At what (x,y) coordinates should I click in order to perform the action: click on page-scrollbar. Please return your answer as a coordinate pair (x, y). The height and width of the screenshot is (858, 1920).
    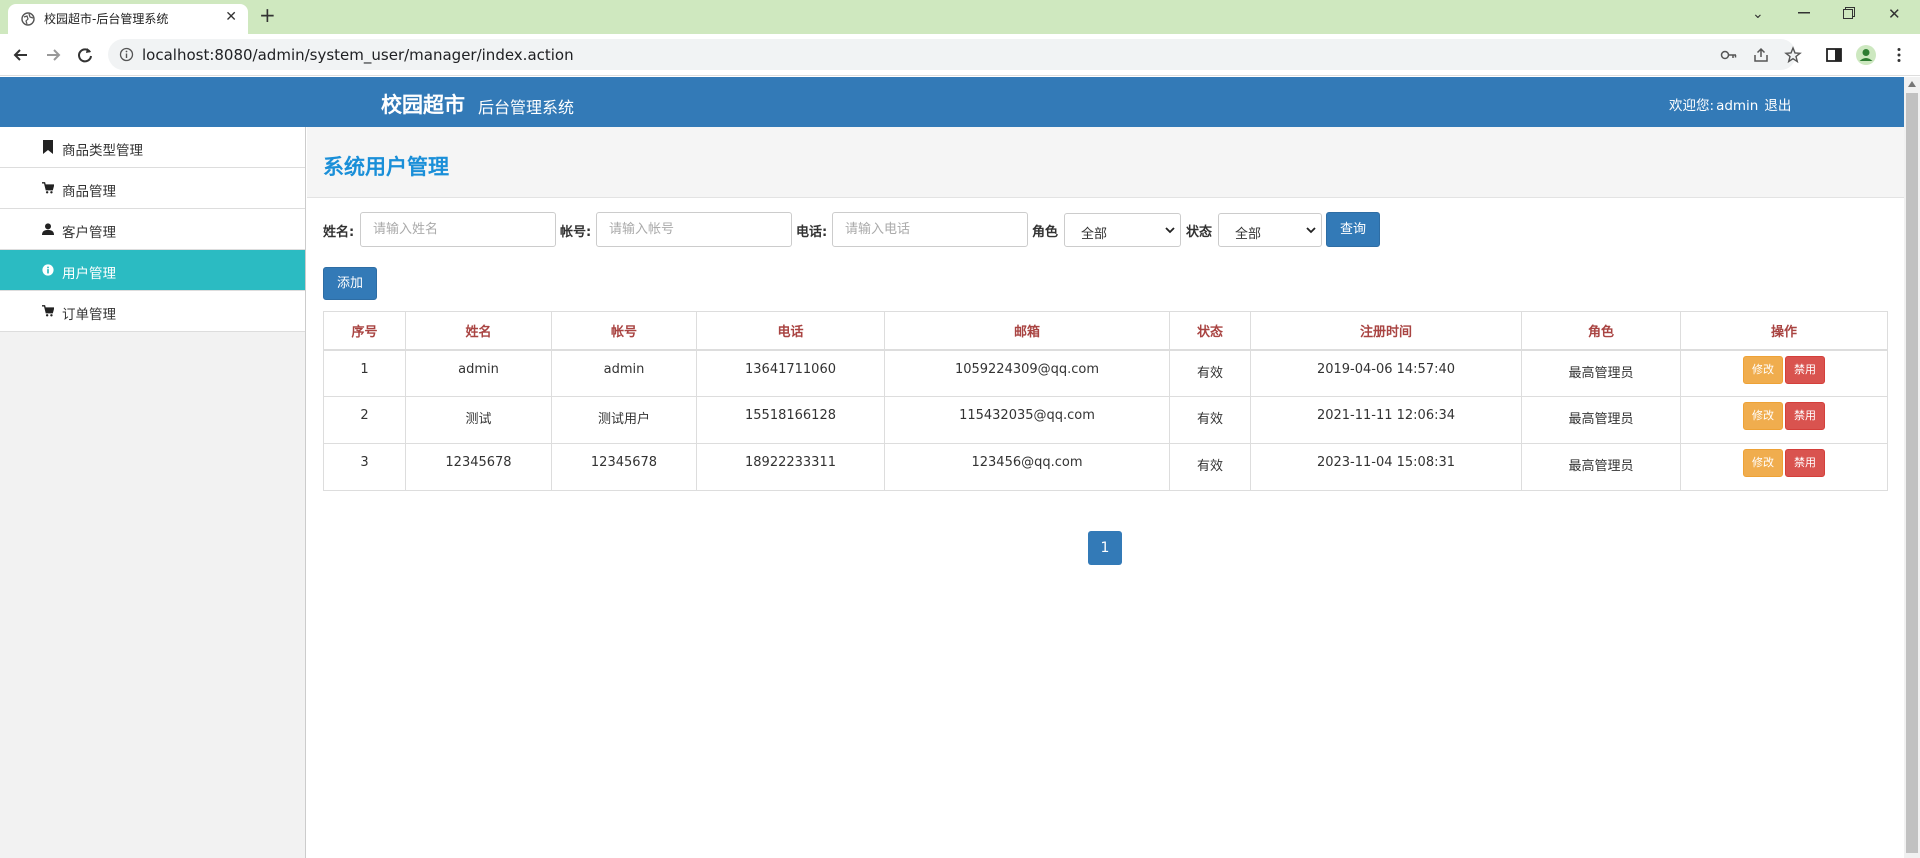
    Looking at the image, I should click on (1912, 467).